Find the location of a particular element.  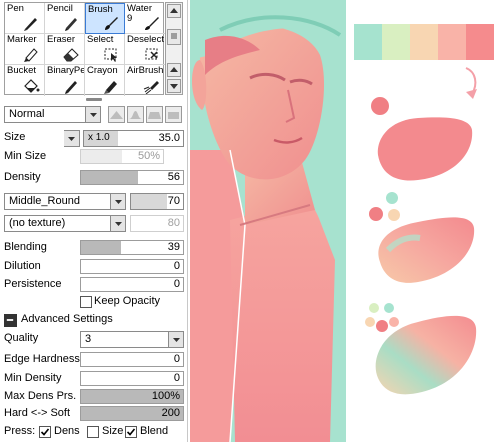

size-label: Size is located at coordinates (15, 137).